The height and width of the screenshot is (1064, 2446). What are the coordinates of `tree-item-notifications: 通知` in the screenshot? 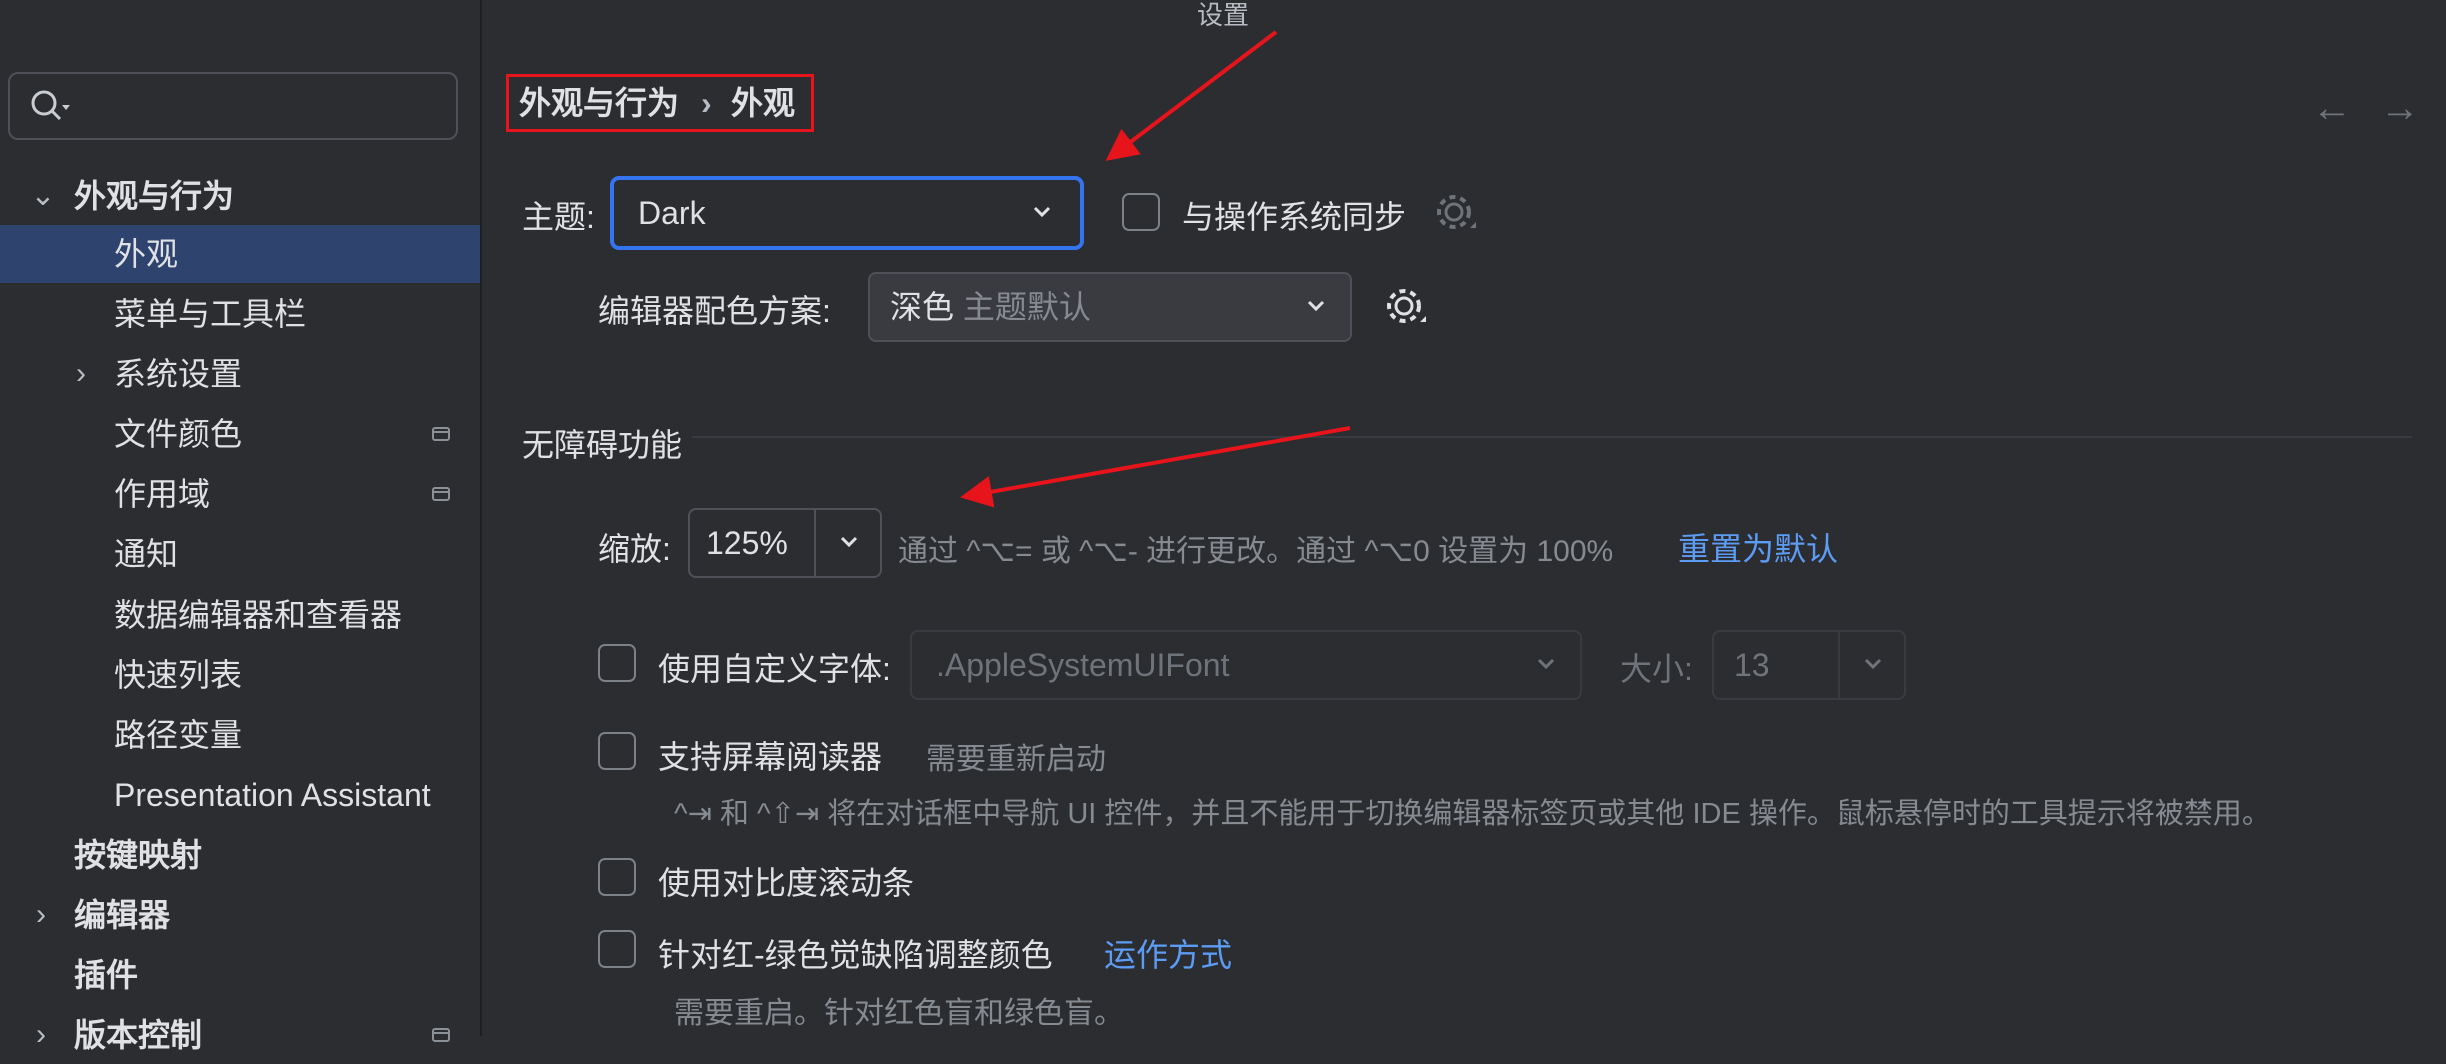 It's located at (240, 554).